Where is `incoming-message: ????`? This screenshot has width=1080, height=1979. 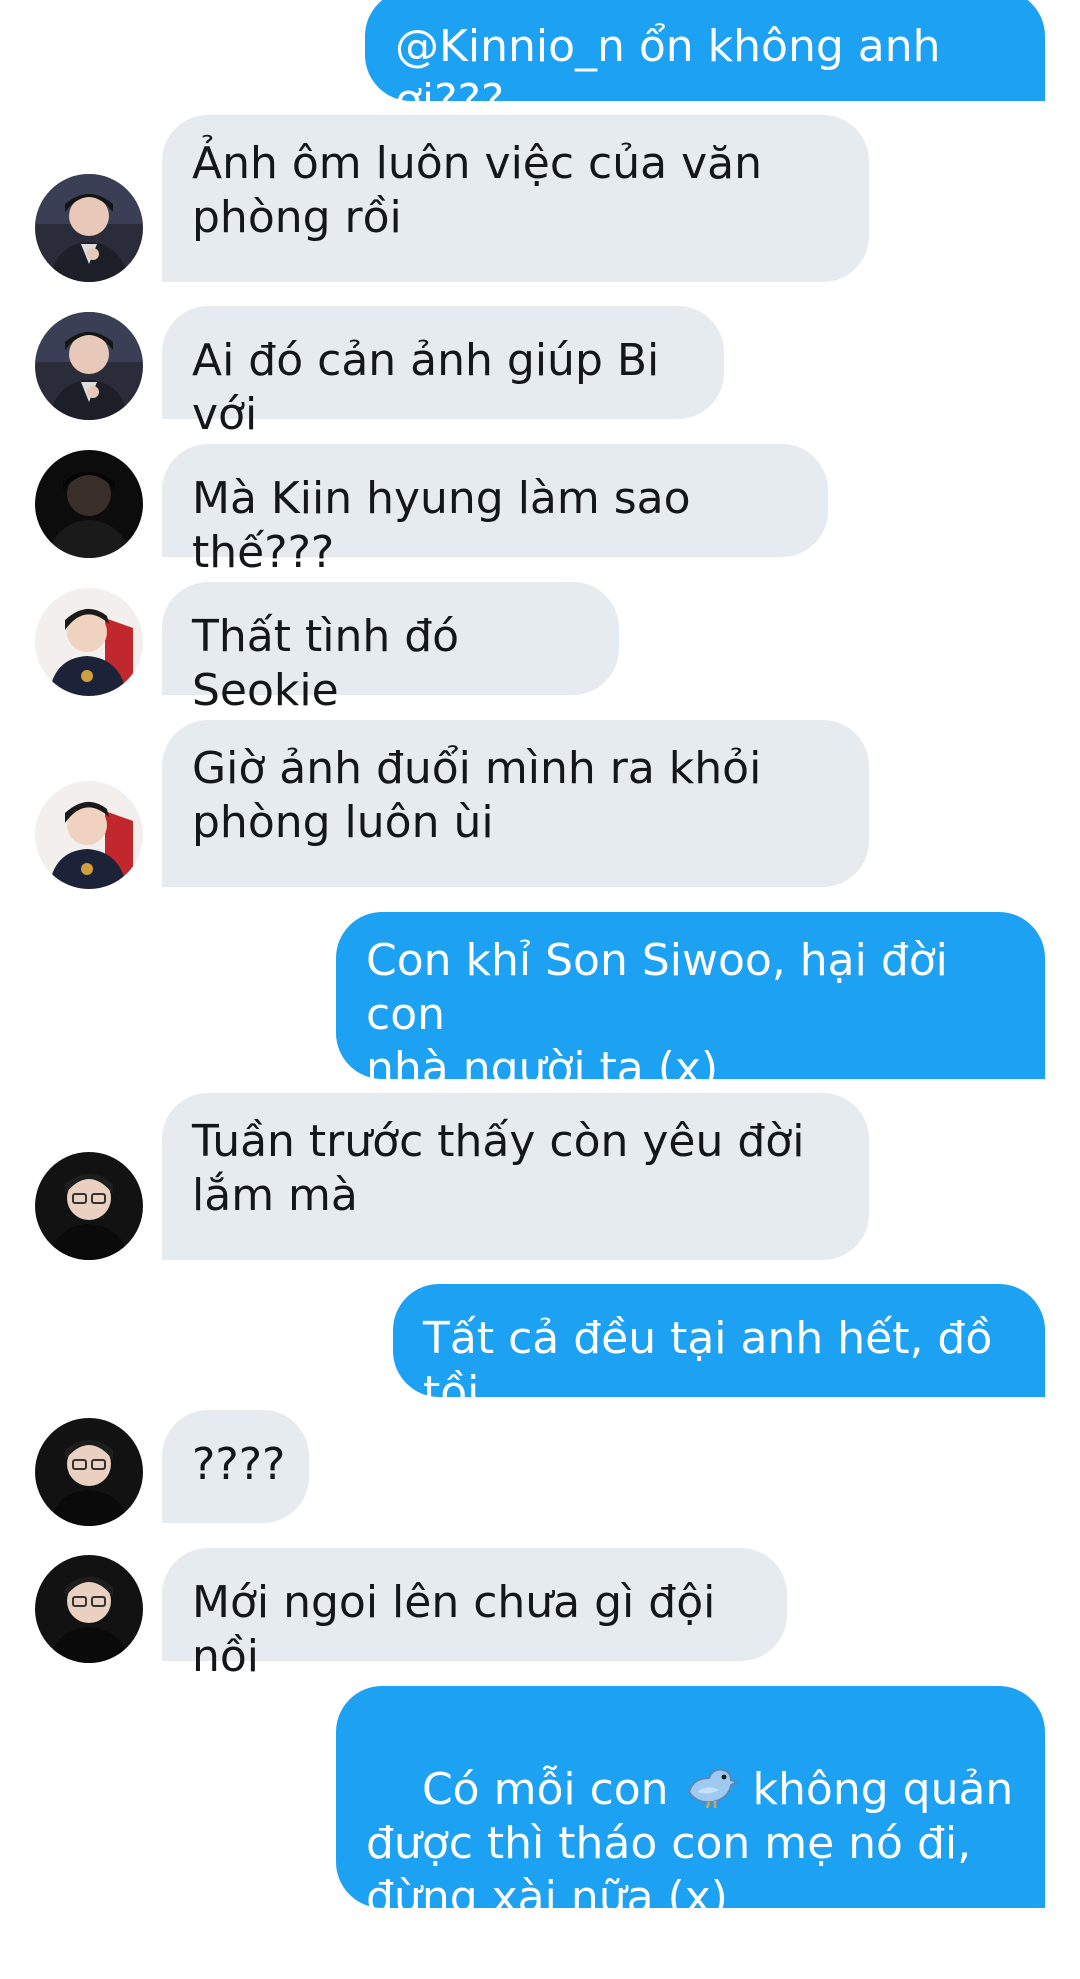
incoming-message: ???? is located at coordinates (235, 1466).